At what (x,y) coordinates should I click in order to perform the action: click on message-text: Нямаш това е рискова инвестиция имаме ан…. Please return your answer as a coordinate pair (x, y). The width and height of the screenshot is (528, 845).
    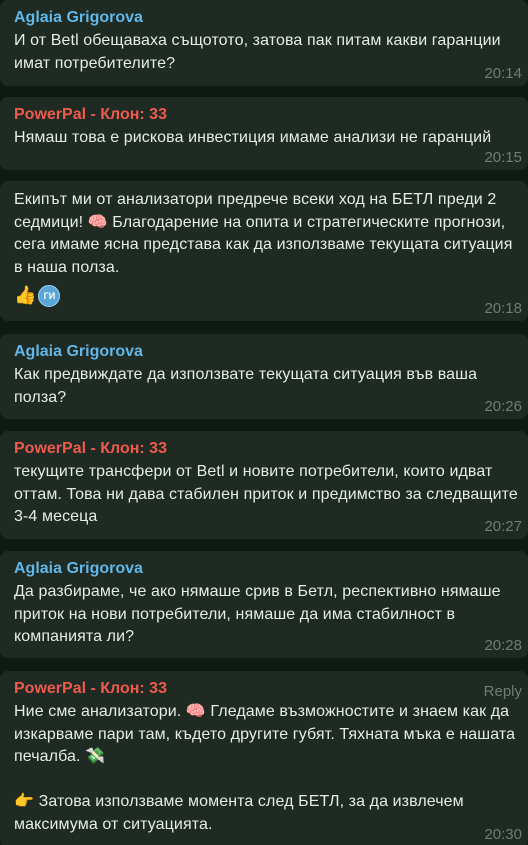
    Looking at the image, I should click on (253, 137).